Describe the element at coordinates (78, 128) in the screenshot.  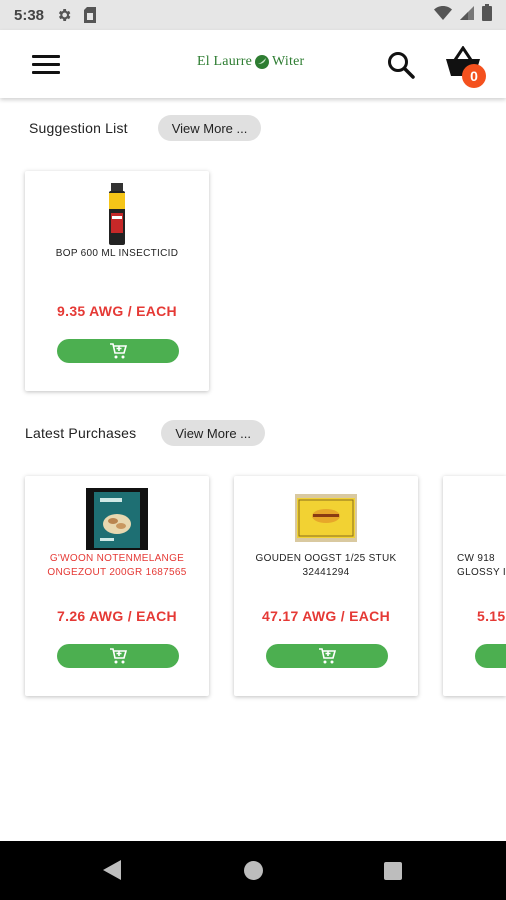
I see `suggestion-title: Suggestion List` at that location.